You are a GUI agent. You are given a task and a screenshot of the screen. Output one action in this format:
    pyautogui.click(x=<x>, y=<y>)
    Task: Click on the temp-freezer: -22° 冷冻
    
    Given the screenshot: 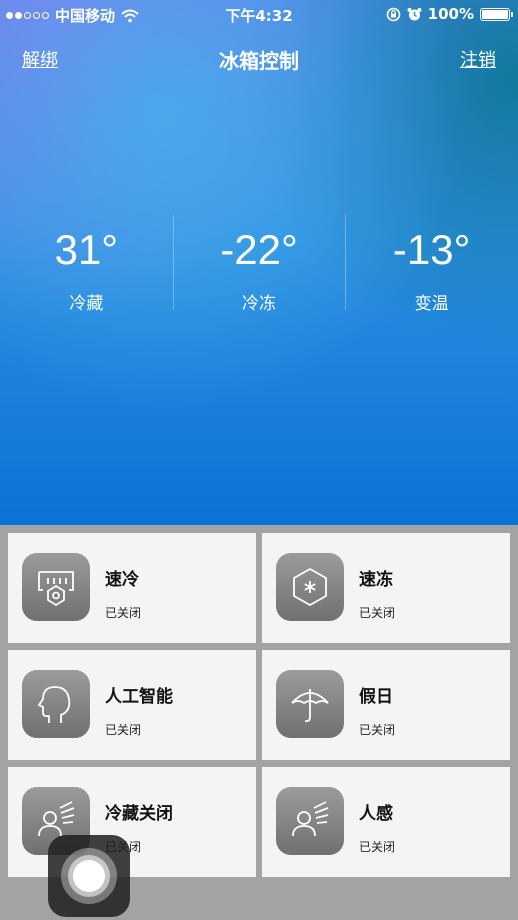 What is the action you would take?
    pyautogui.click(x=259, y=264)
    